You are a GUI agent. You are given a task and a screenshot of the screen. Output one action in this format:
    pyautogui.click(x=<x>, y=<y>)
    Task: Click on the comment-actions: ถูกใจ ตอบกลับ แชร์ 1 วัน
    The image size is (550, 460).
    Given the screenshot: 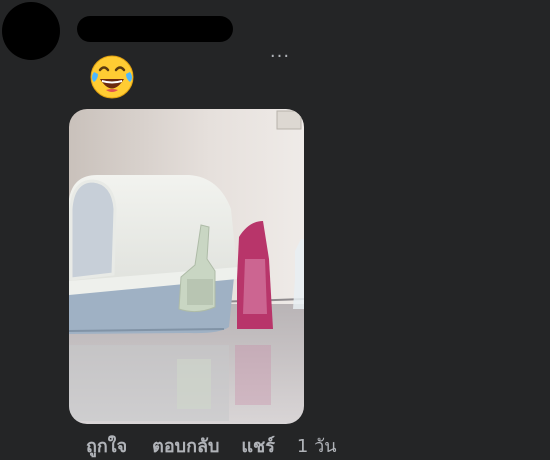 What is the action you would take?
    pyautogui.click(x=211, y=445)
    